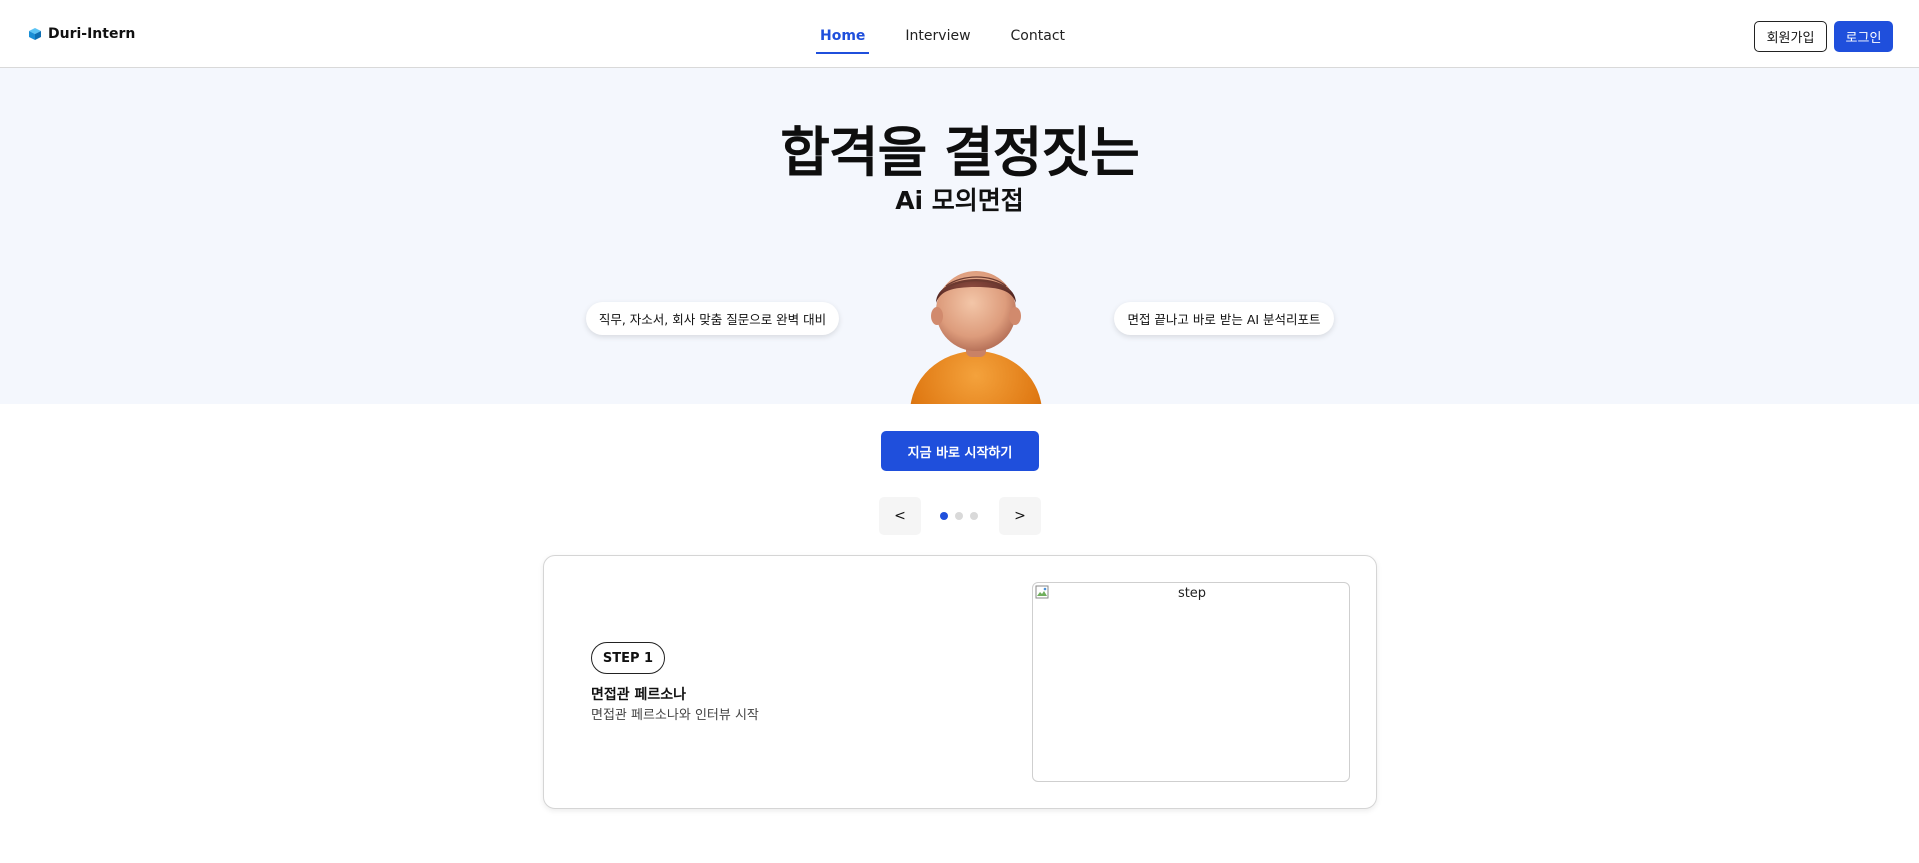  Describe the element at coordinates (900, 516) in the screenshot. I see `carousel-prev-button: <` at that location.